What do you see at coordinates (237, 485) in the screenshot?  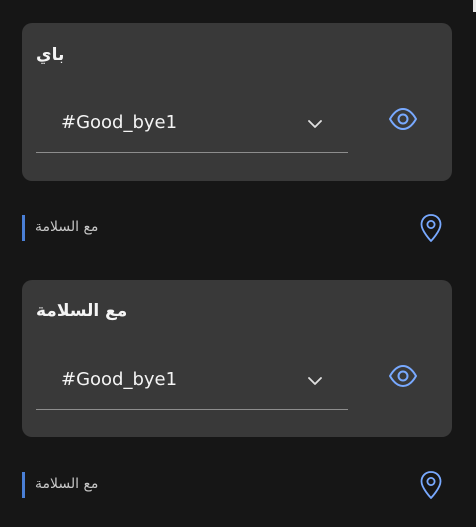 I see `location-note-2: مع السلامة` at bounding box center [237, 485].